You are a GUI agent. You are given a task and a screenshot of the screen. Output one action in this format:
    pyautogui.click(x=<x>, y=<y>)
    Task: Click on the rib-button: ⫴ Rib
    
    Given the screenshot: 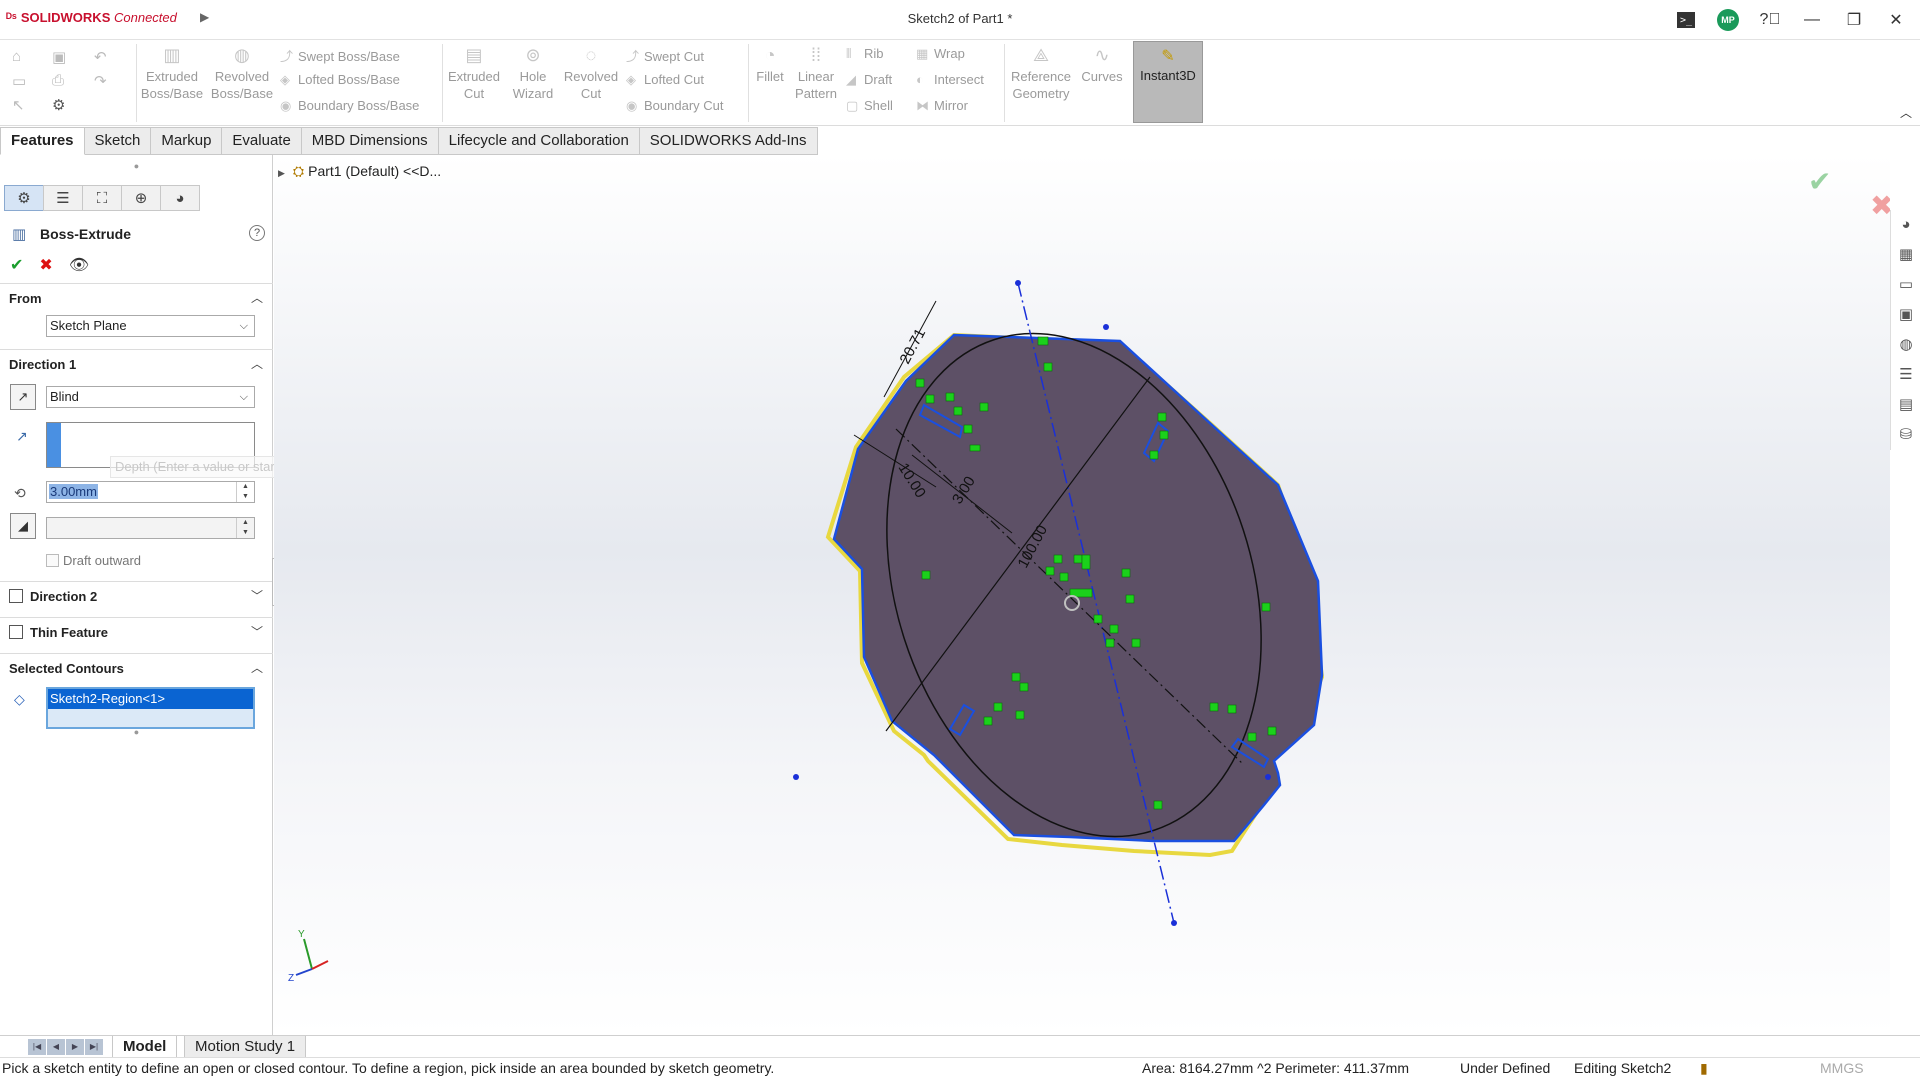 What is the action you would take?
    pyautogui.click(x=865, y=54)
    